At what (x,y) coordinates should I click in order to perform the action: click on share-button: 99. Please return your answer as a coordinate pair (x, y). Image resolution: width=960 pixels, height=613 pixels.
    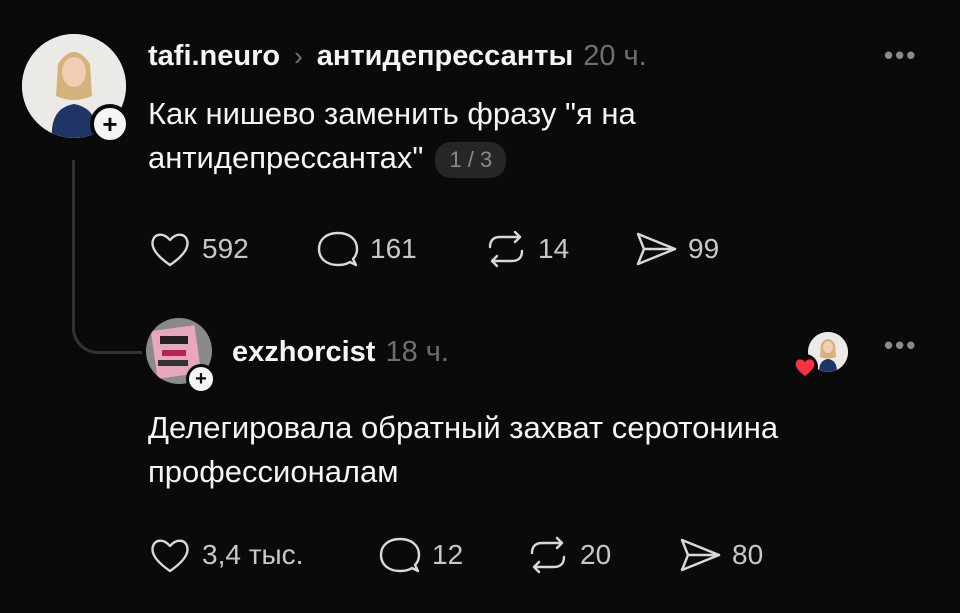
    Looking at the image, I should click on (676, 249).